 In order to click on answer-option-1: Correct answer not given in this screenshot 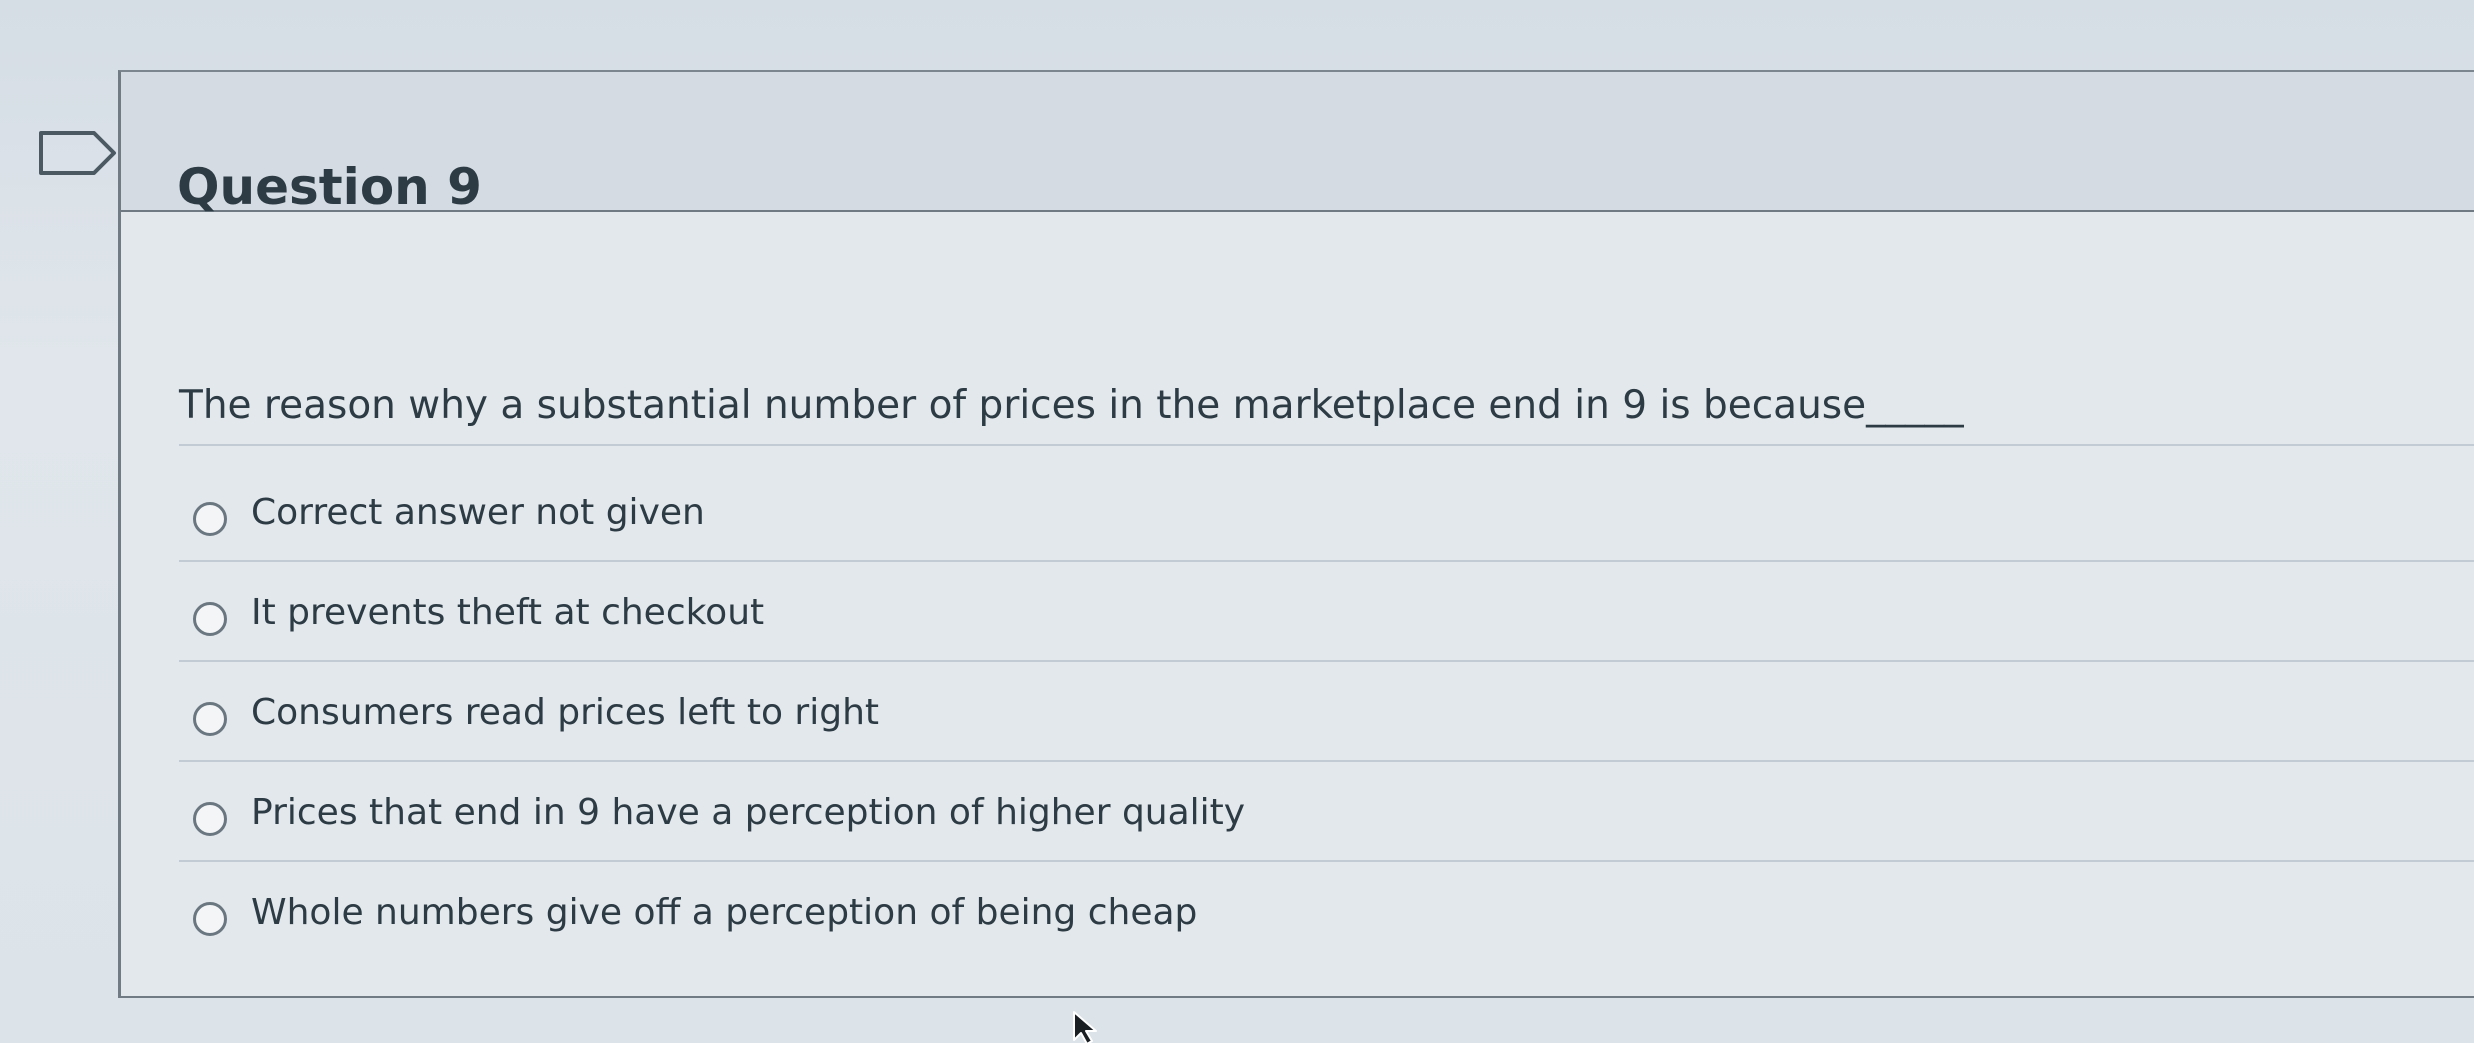, I will do `click(1326, 512)`.